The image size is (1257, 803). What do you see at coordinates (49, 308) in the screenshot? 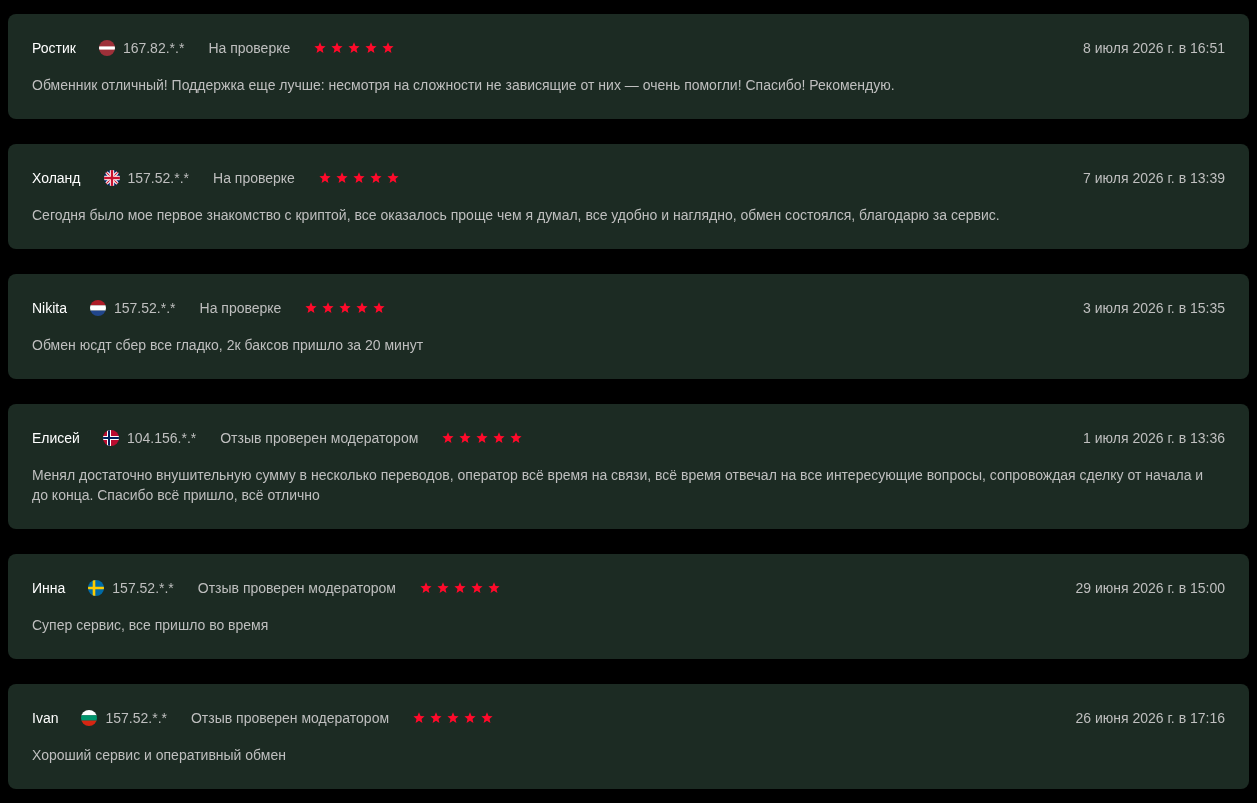
I see `reviewer-name: Nikita` at bounding box center [49, 308].